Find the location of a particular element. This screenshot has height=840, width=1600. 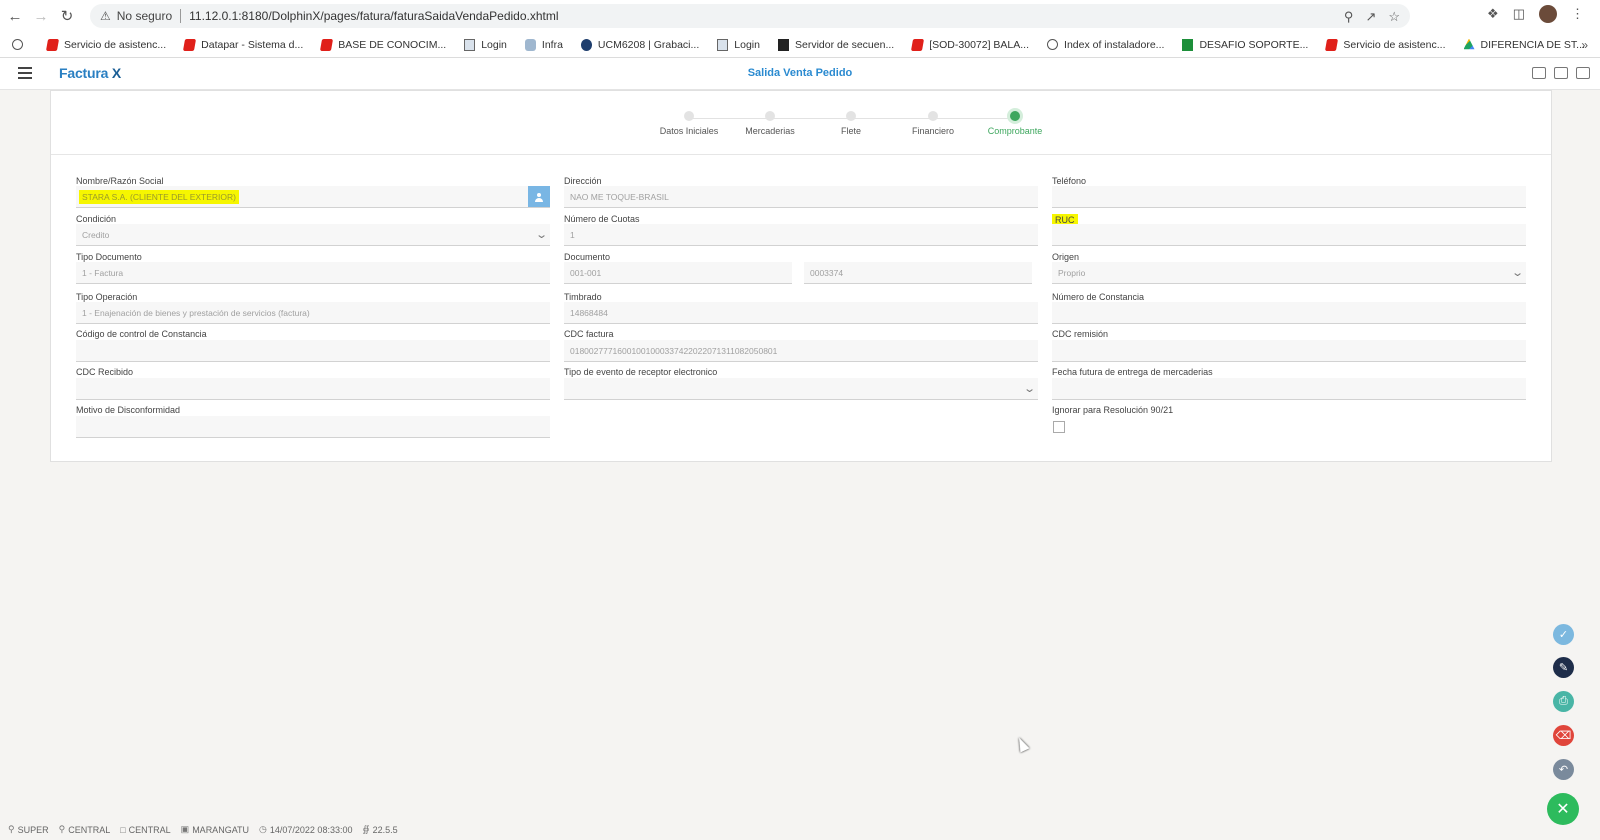

globe-icon is located at coordinates (1053, 44).